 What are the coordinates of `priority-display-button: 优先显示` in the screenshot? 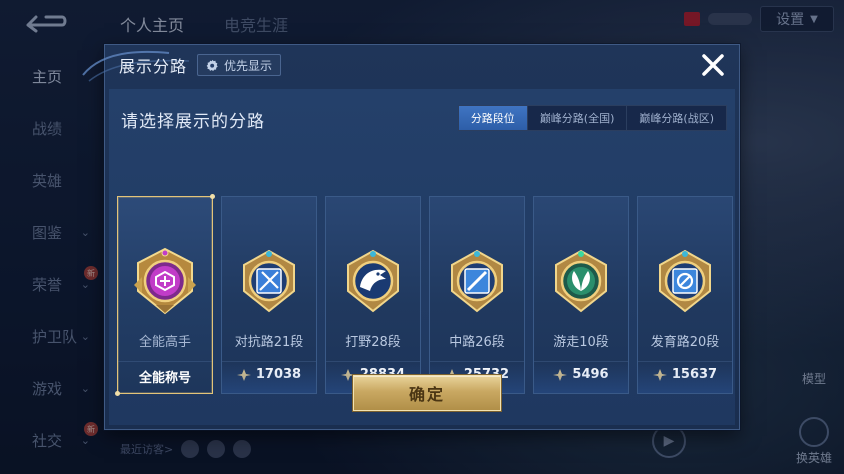 It's located at (239, 65).